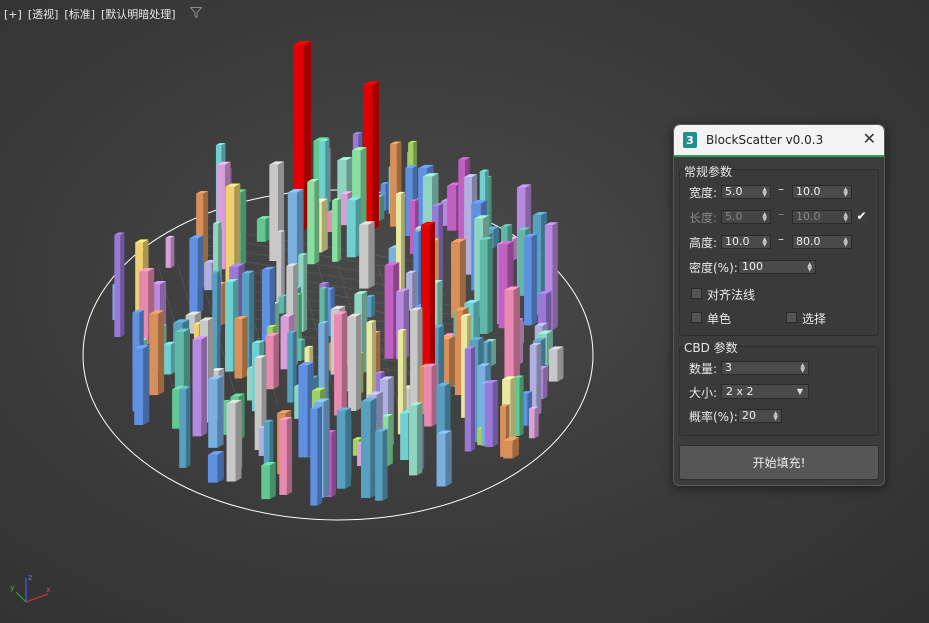 The width and height of the screenshot is (929, 623). Describe the element at coordinates (822, 217) in the screenshot. I see `length-max-spinner: 10.0 ▲ ▼` at that location.